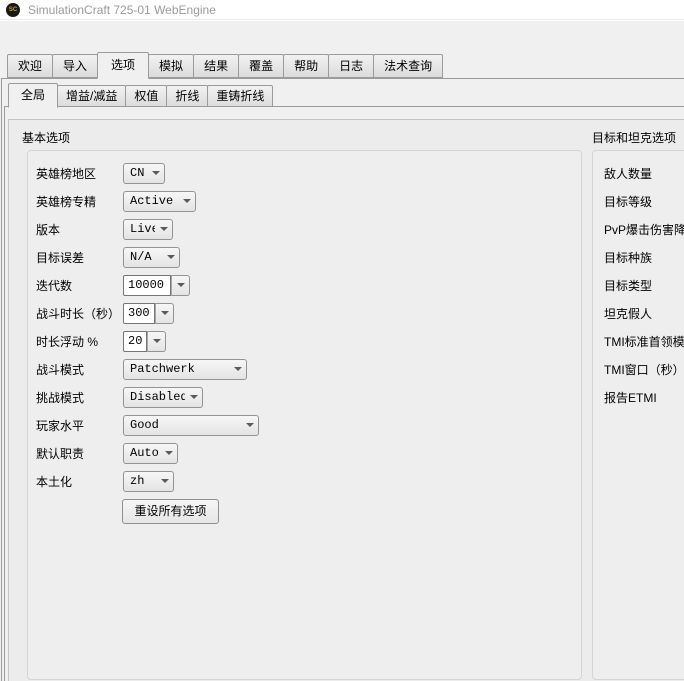 The width and height of the screenshot is (684, 681). What do you see at coordinates (630, 397) in the screenshot?
I see `field-label: 报告ETMI` at bounding box center [630, 397].